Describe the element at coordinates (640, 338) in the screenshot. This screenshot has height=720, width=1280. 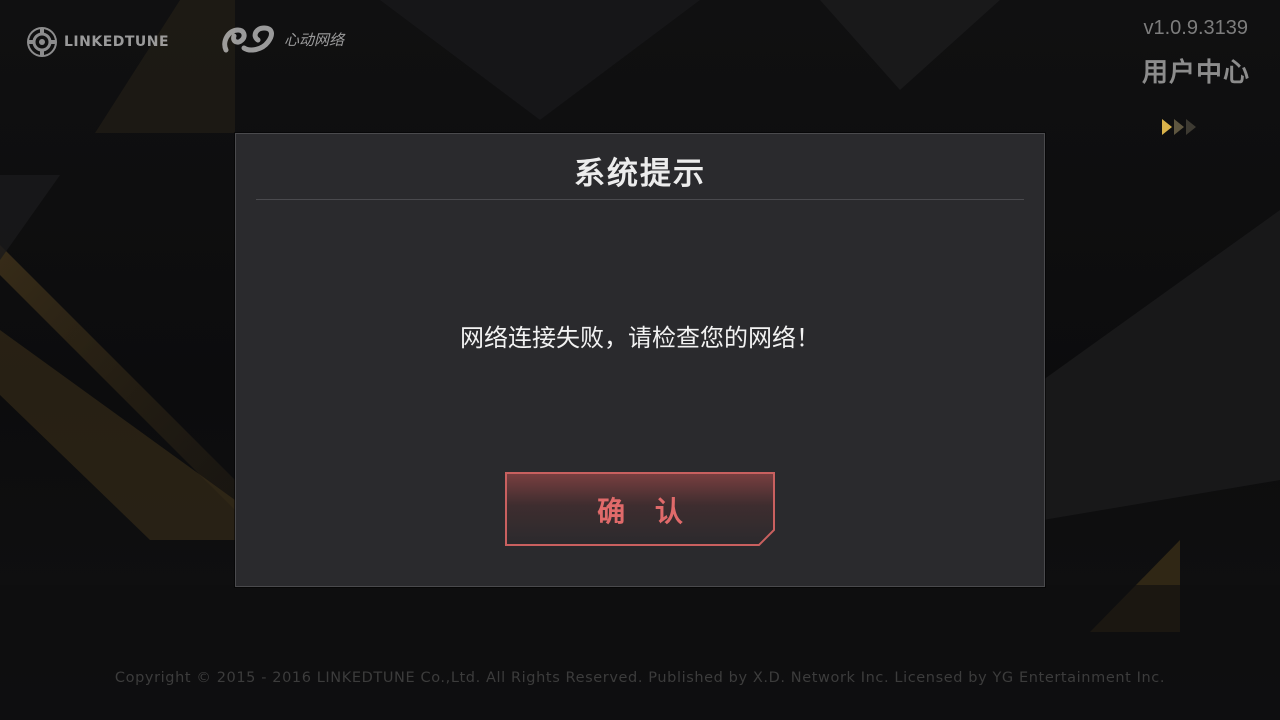
I see `dialog-message: 网络连接失败，请检查您的网络！` at that location.